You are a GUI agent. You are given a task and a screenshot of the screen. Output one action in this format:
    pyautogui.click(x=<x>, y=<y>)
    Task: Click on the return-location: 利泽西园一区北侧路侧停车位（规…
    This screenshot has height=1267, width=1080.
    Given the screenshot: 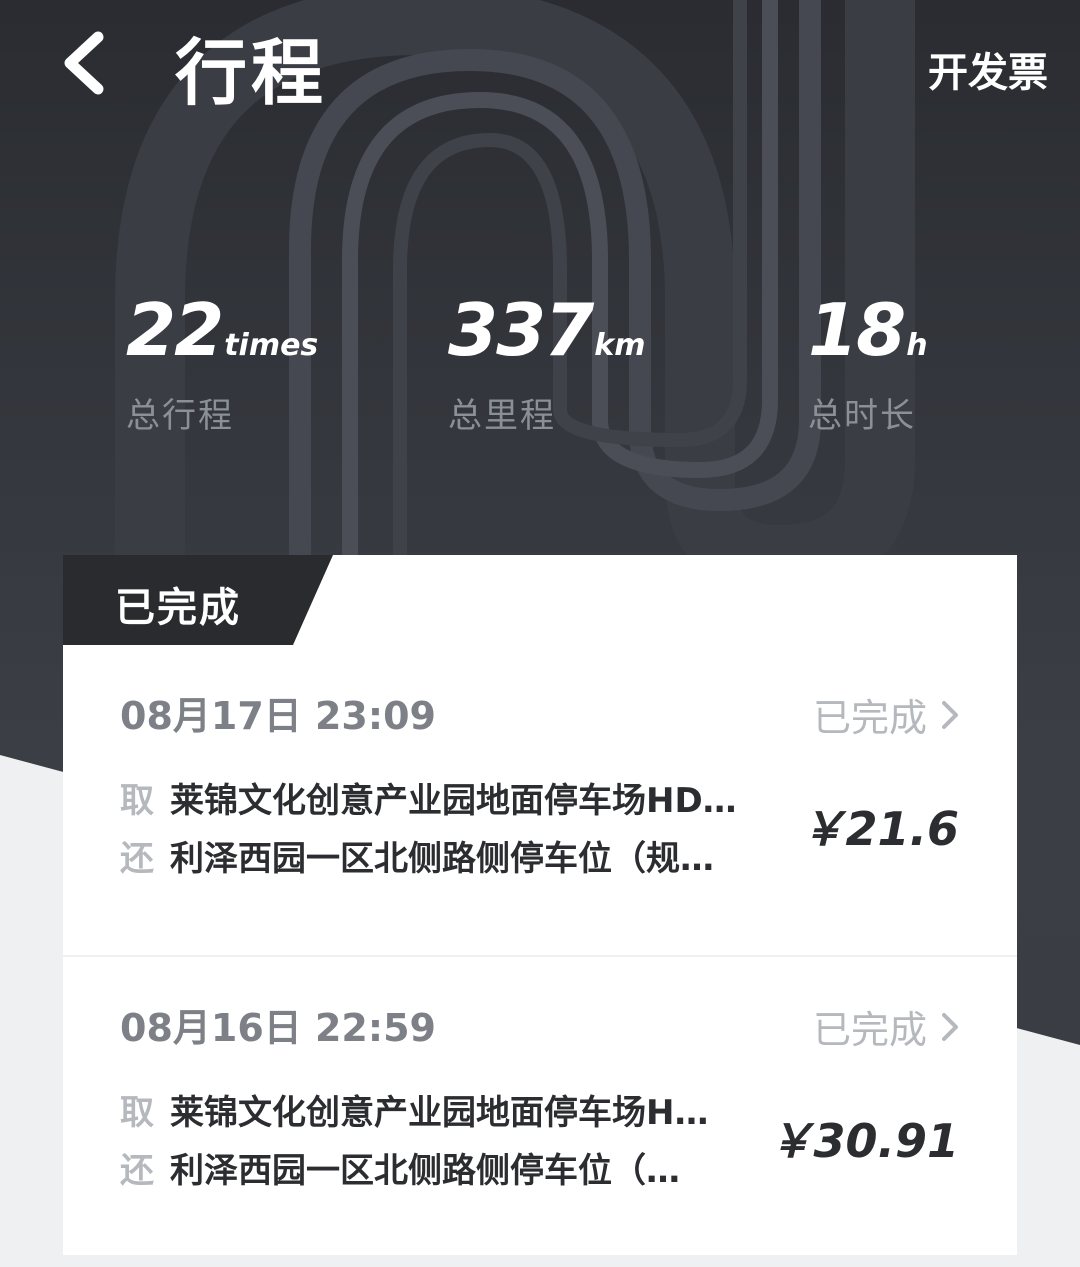 What is the action you would take?
    pyautogui.click(x=442, y=859)
    